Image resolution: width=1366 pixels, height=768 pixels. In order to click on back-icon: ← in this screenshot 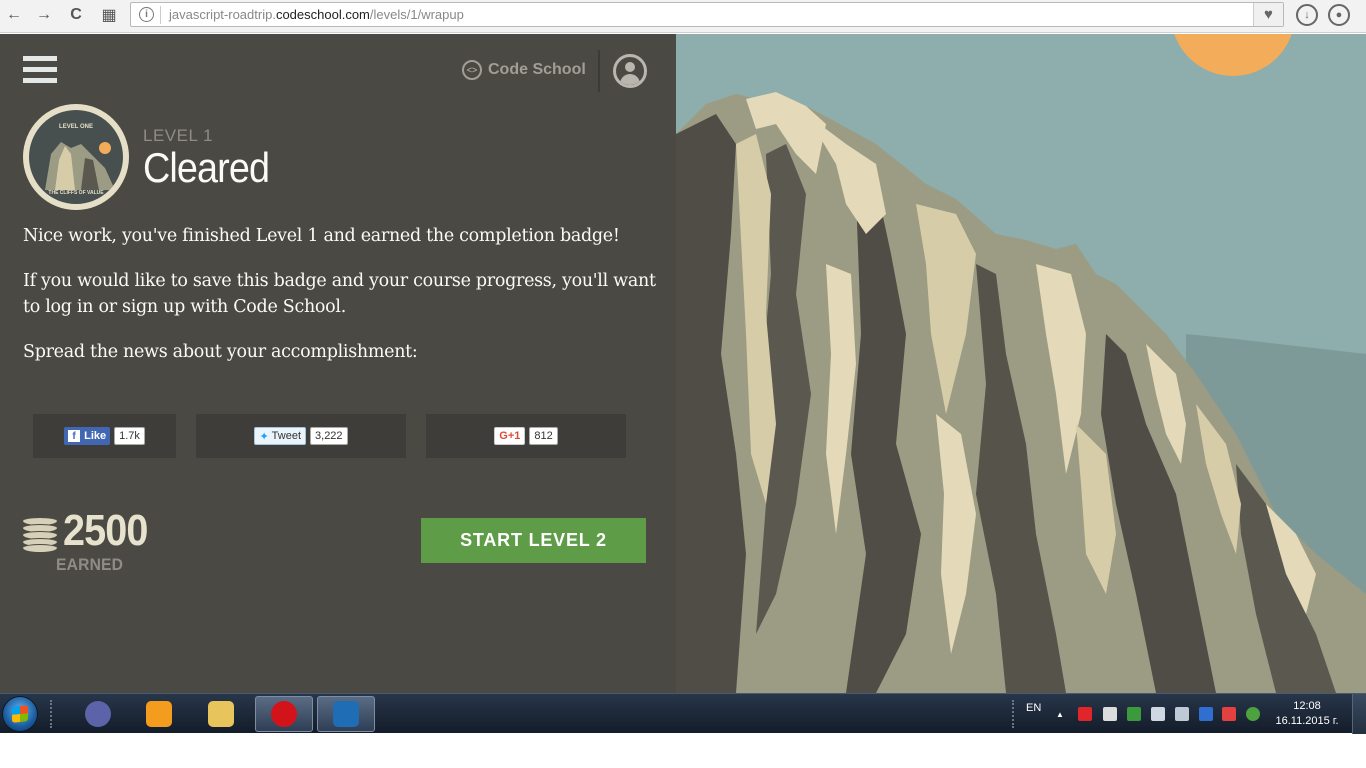, I will do `click(14, 15)`.